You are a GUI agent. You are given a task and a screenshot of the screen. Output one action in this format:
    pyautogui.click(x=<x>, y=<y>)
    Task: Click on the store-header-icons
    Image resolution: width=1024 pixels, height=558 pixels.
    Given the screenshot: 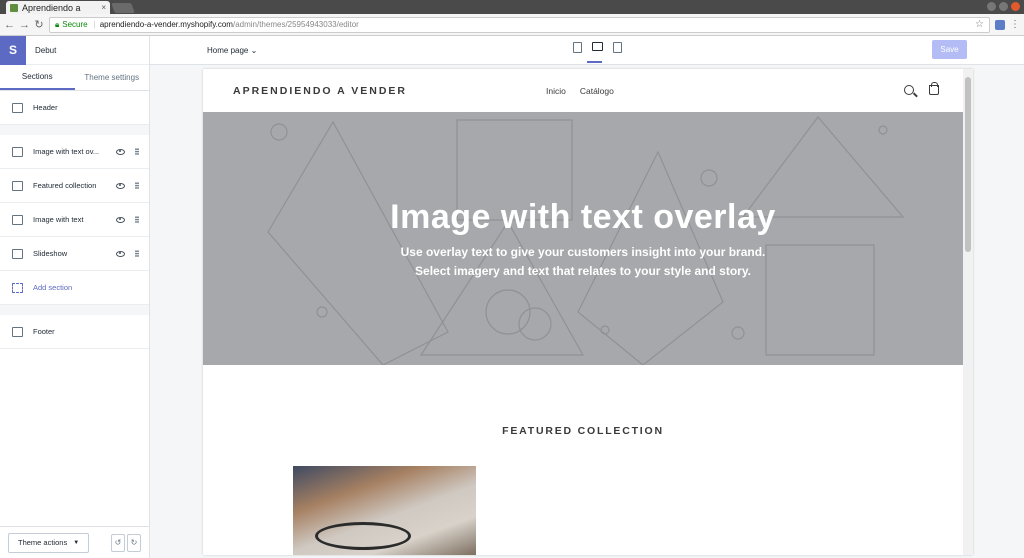 What is the action you would take?
    pyautogui.click(x=921, y=88)
    